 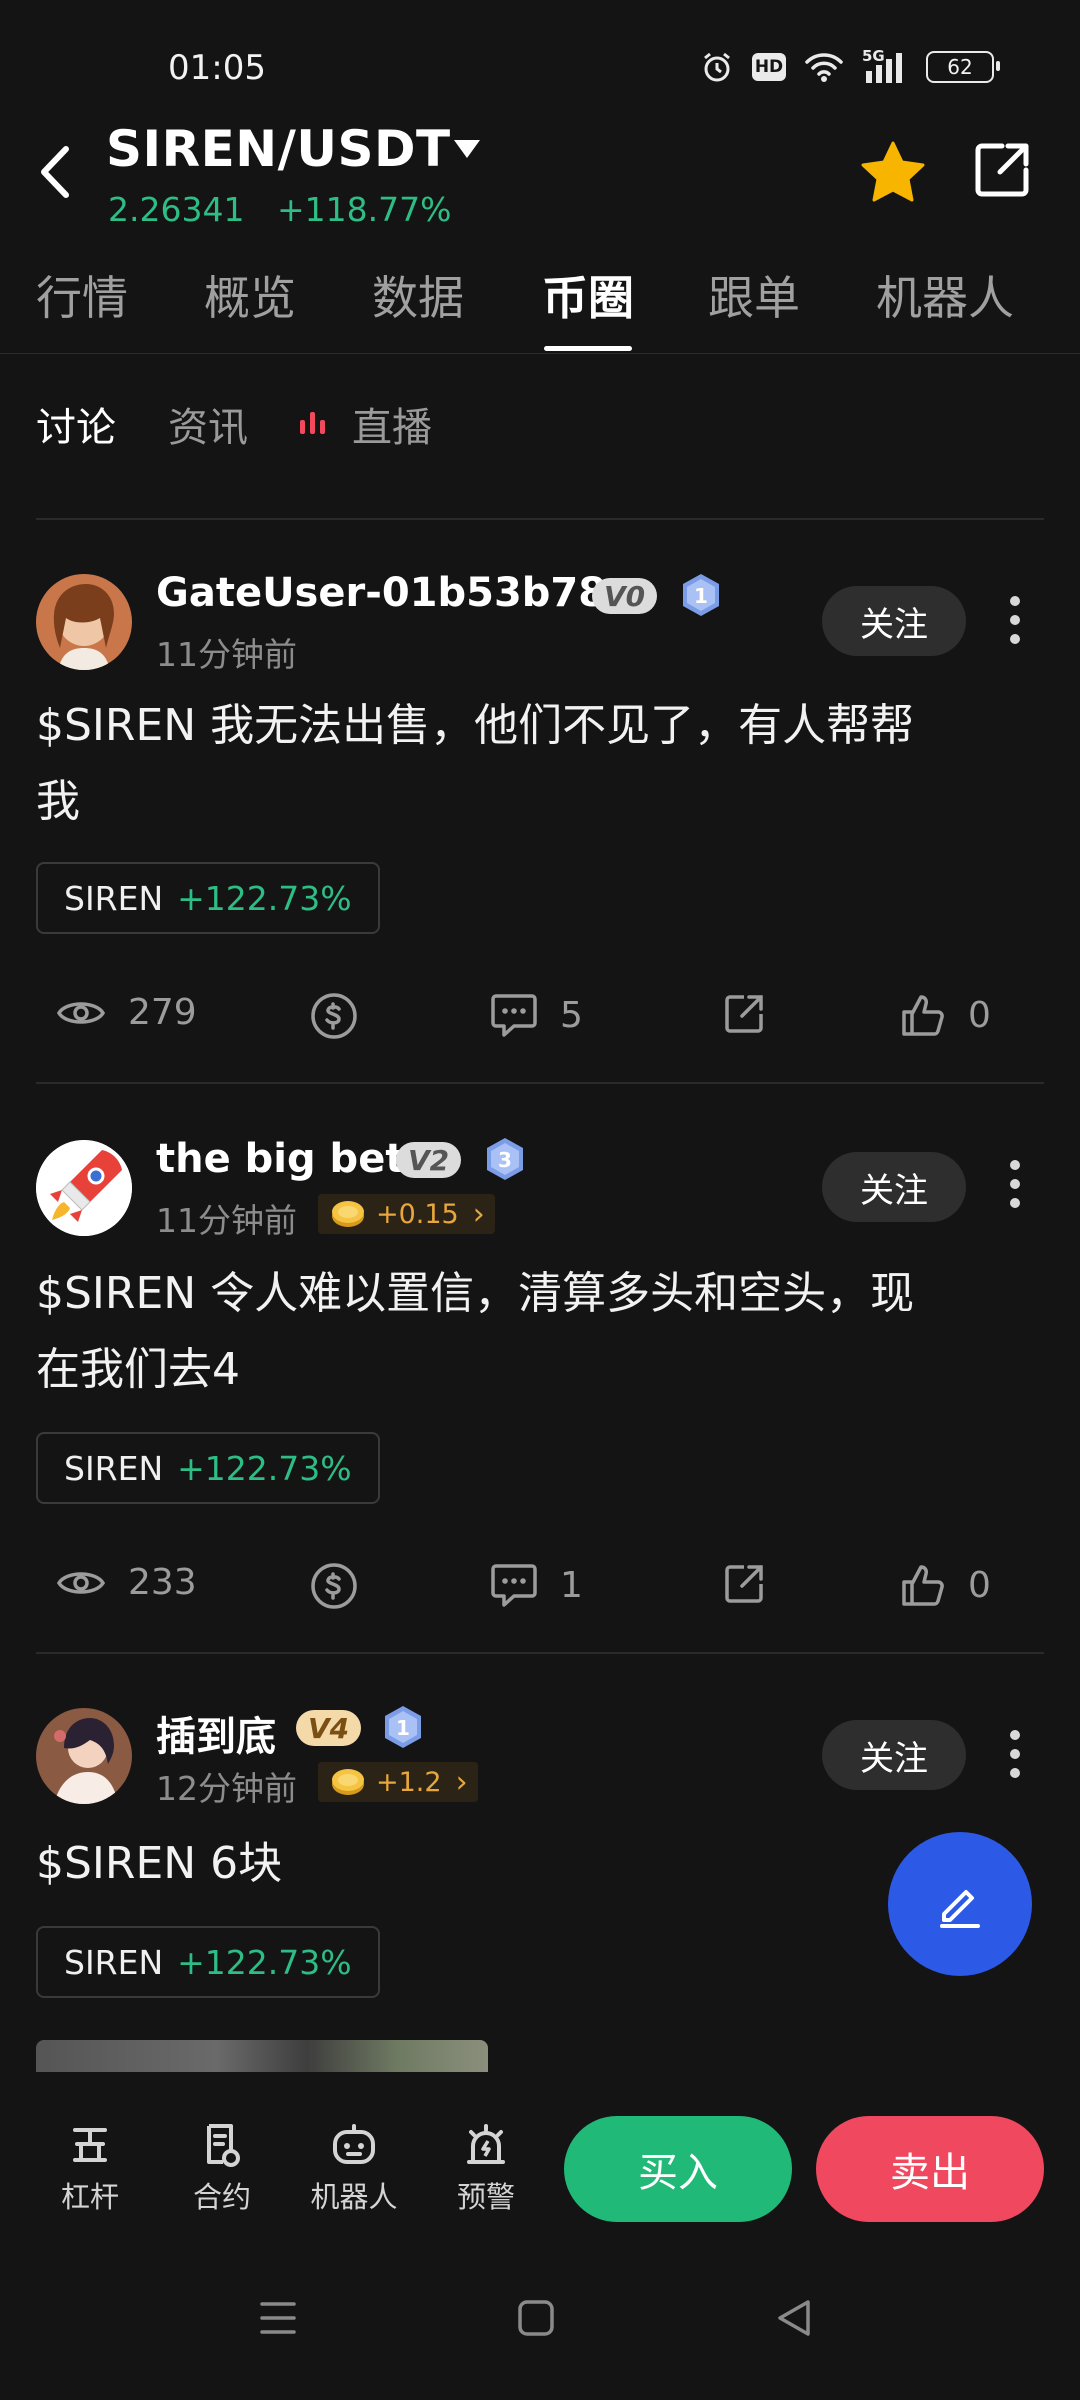 I want to click on post-time: 11分钟前, so click(x=226, y=654).